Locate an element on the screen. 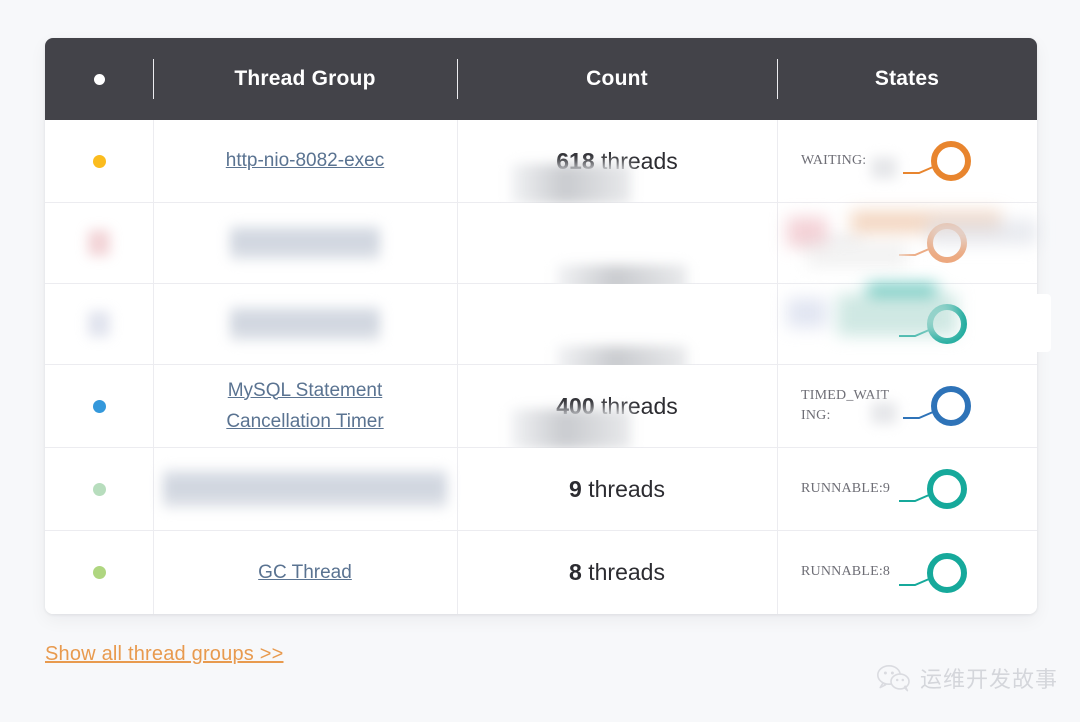 The width and height of the screenshot is (1080, 722). row-overhang is located at coordinates (1041, 323).